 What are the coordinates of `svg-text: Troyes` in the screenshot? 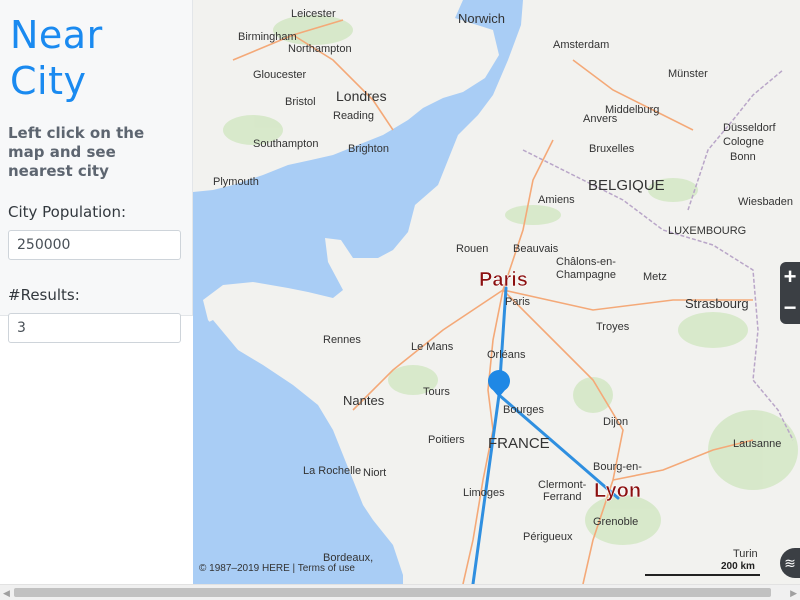 It's located at (613, 327).